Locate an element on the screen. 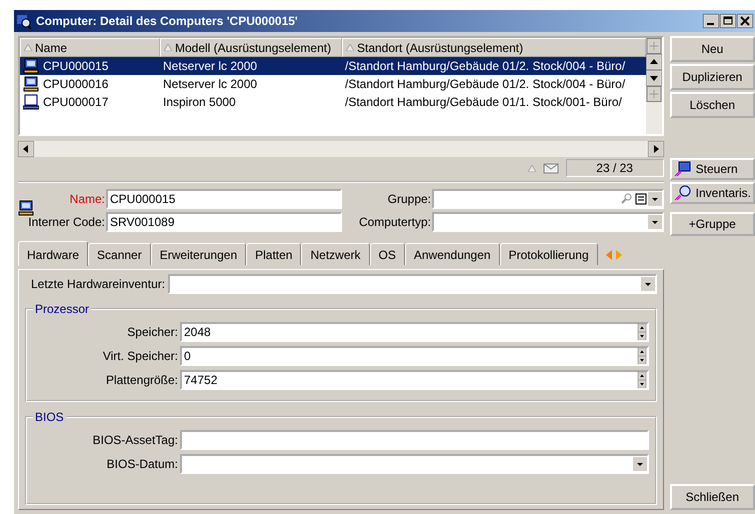 This screenshot has height=514, width=755. action-button: +Gruppe is located at coordinates (712, 224).